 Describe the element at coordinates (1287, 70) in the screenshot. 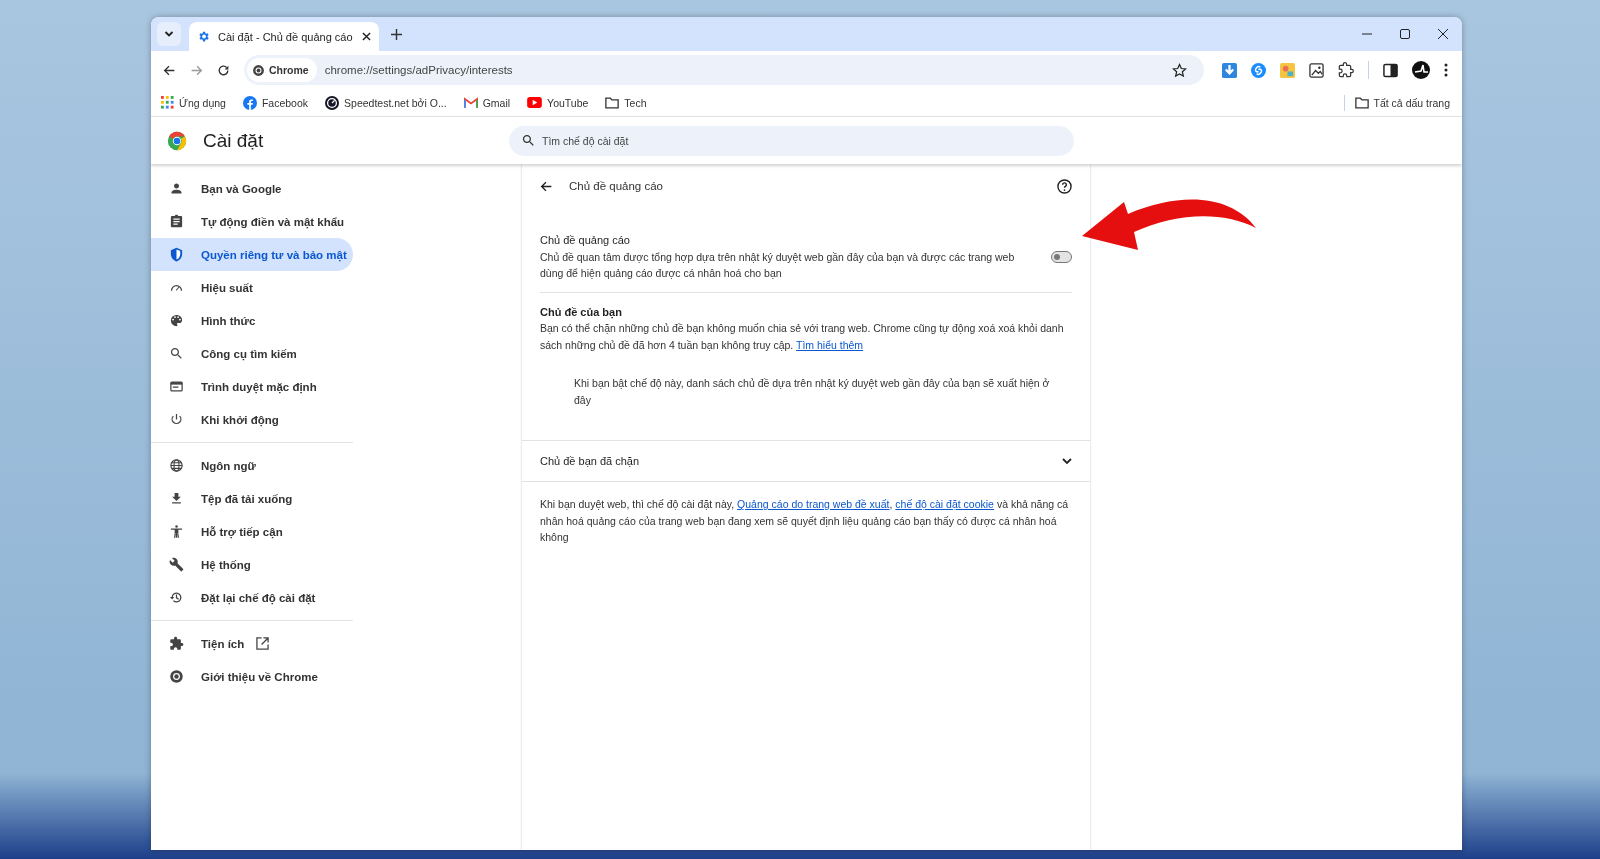

I see `colorful-extension-icon` at that location.